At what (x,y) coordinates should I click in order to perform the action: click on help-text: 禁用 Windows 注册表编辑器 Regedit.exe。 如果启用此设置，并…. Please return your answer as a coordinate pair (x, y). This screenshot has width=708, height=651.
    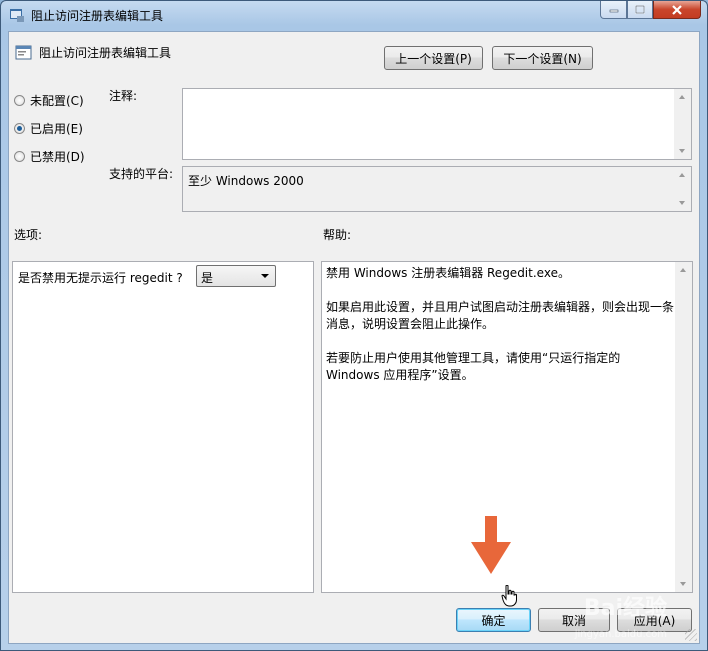
    Looking at the image, I should click on (501, 333).